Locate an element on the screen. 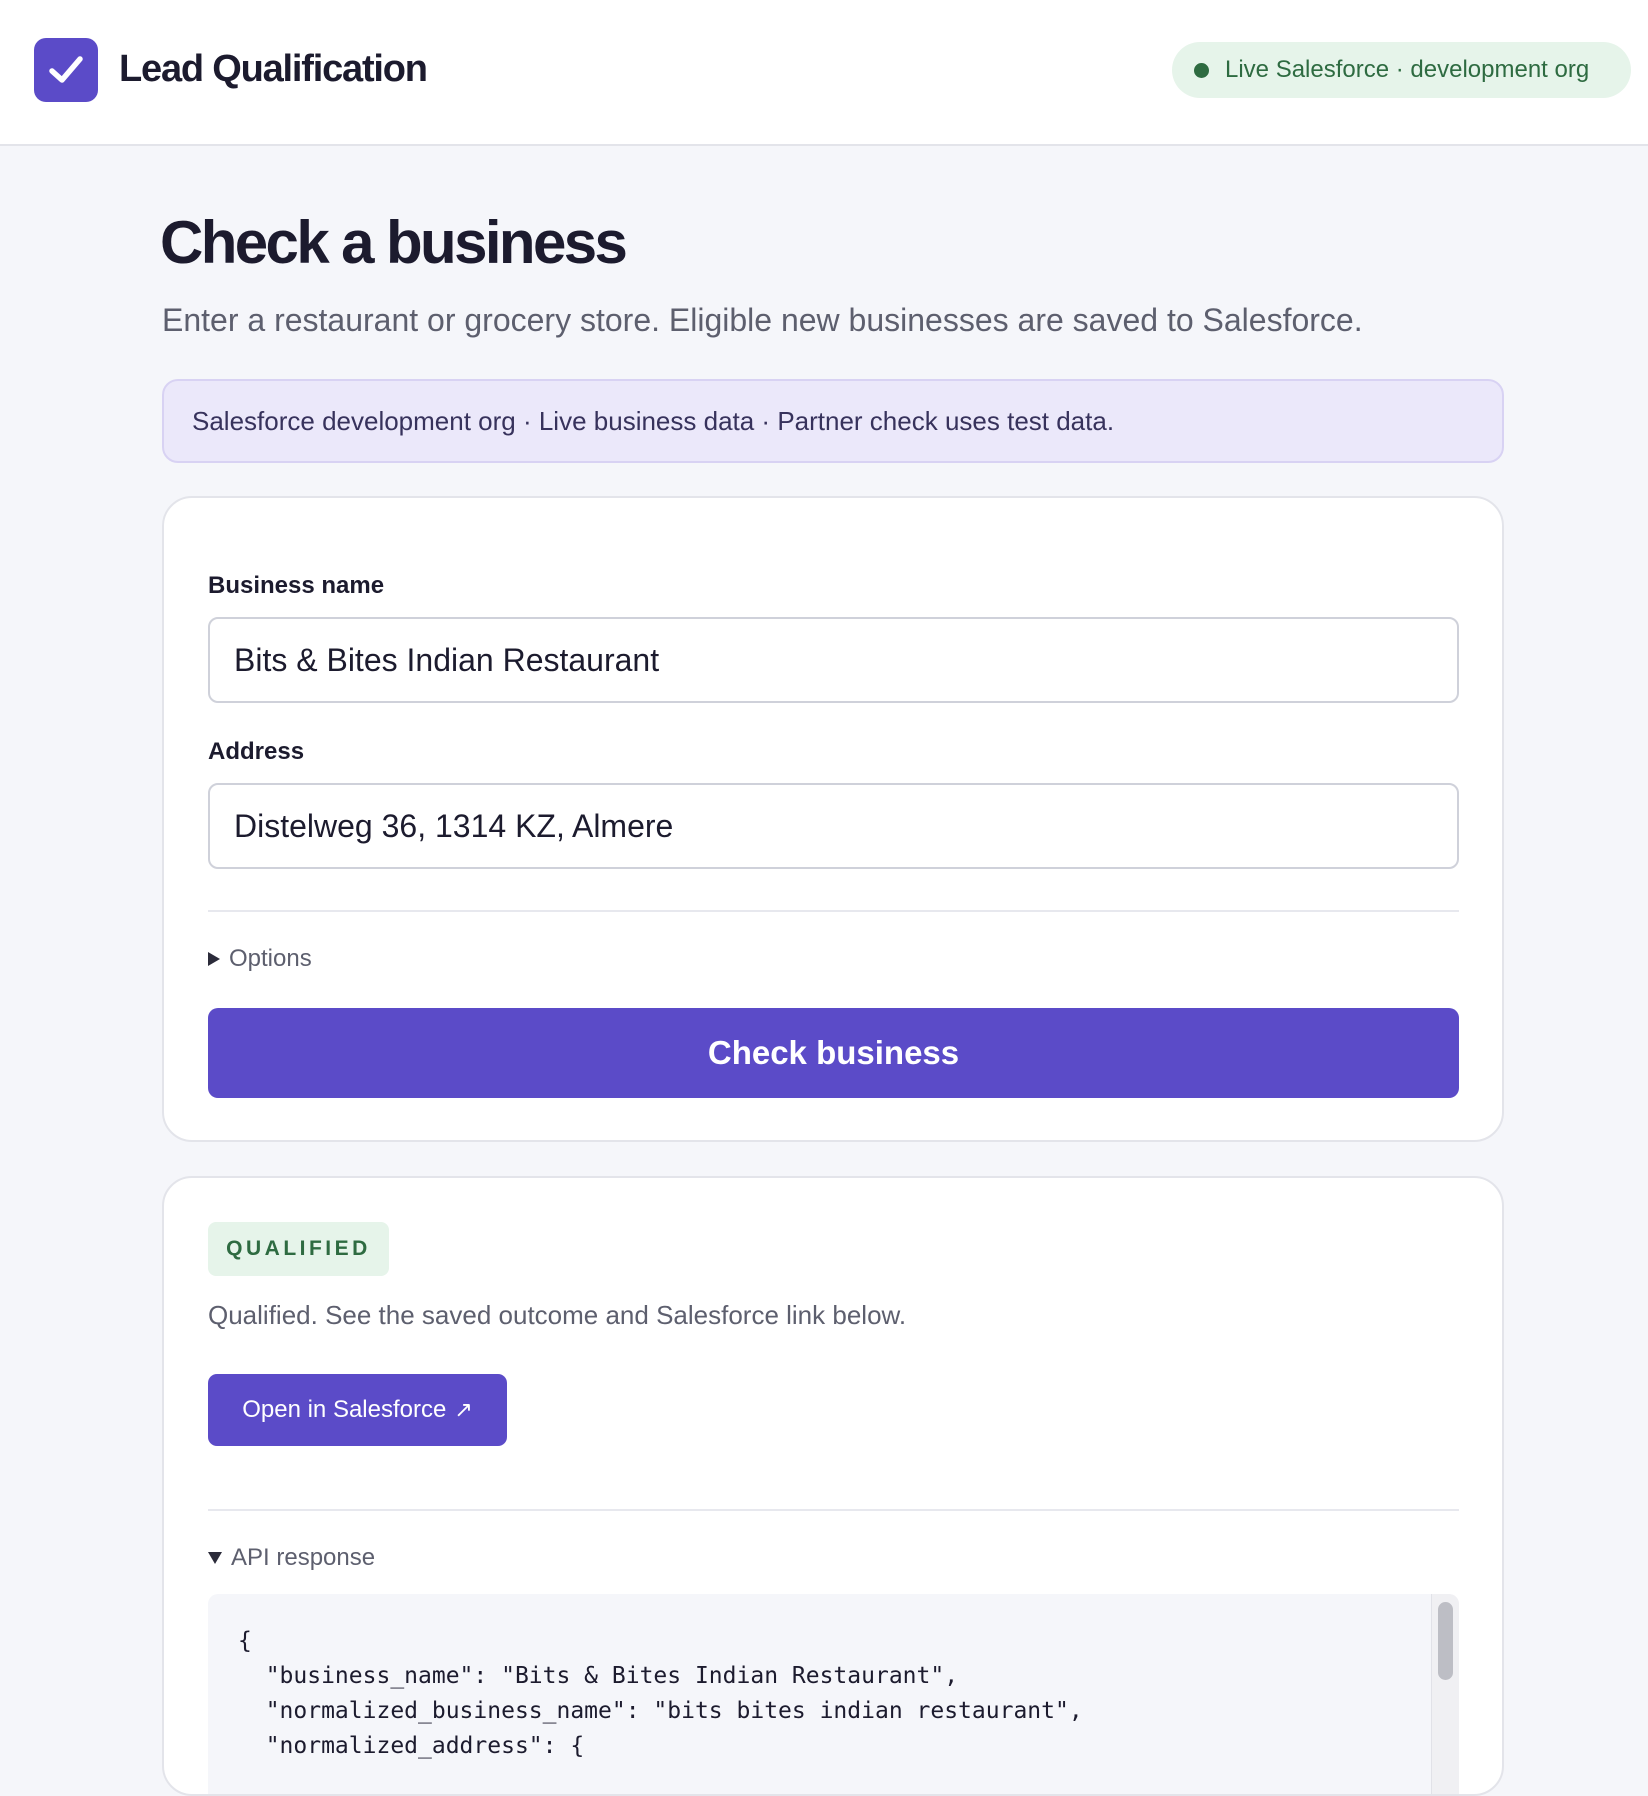 This screenshot has width=1648, height=1796. open-in-salesforce-label: Open in Salesforce is located at coordinates (344, 1409).